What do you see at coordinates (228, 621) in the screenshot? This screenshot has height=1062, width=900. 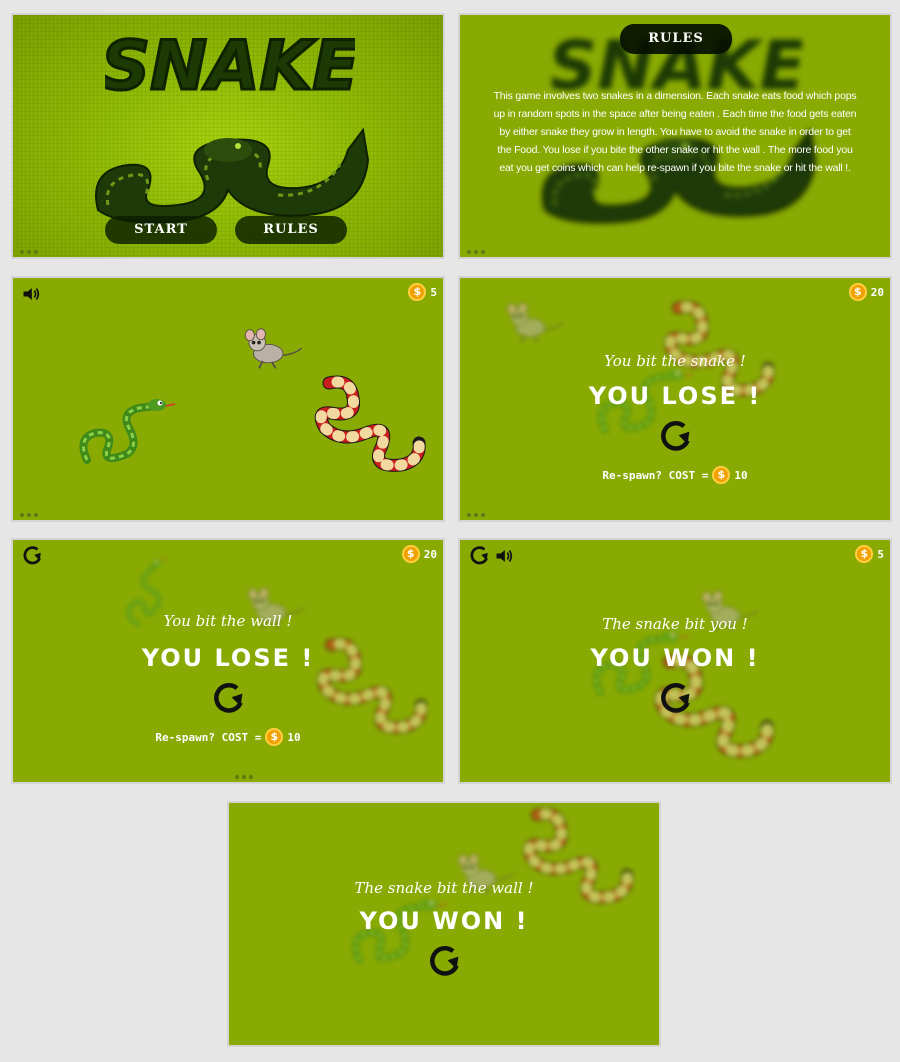 I see `lose-reason: You bit the wall !` at bounding box center [228, 621].